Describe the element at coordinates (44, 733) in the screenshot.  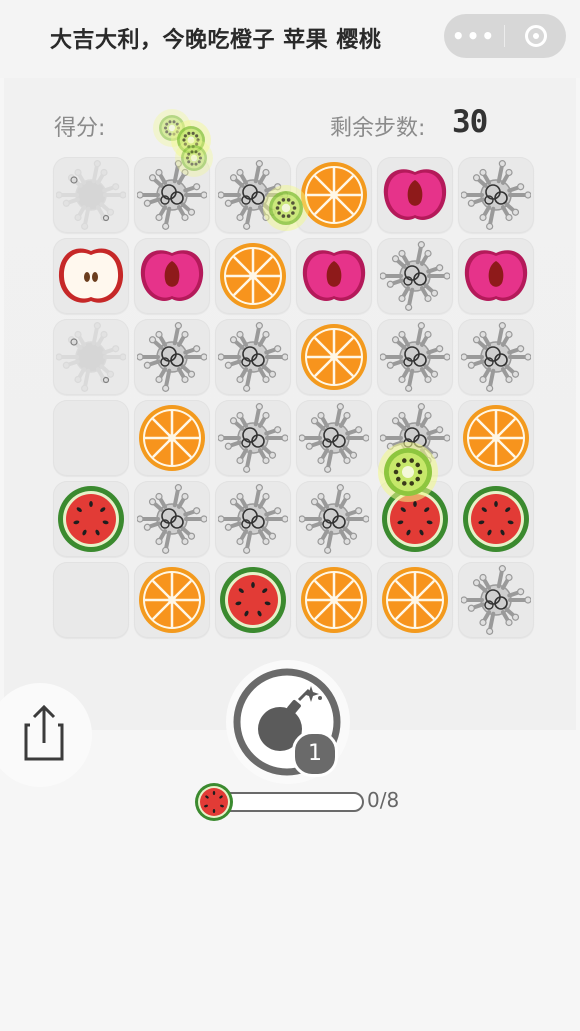
I see `share-icon` at that location.